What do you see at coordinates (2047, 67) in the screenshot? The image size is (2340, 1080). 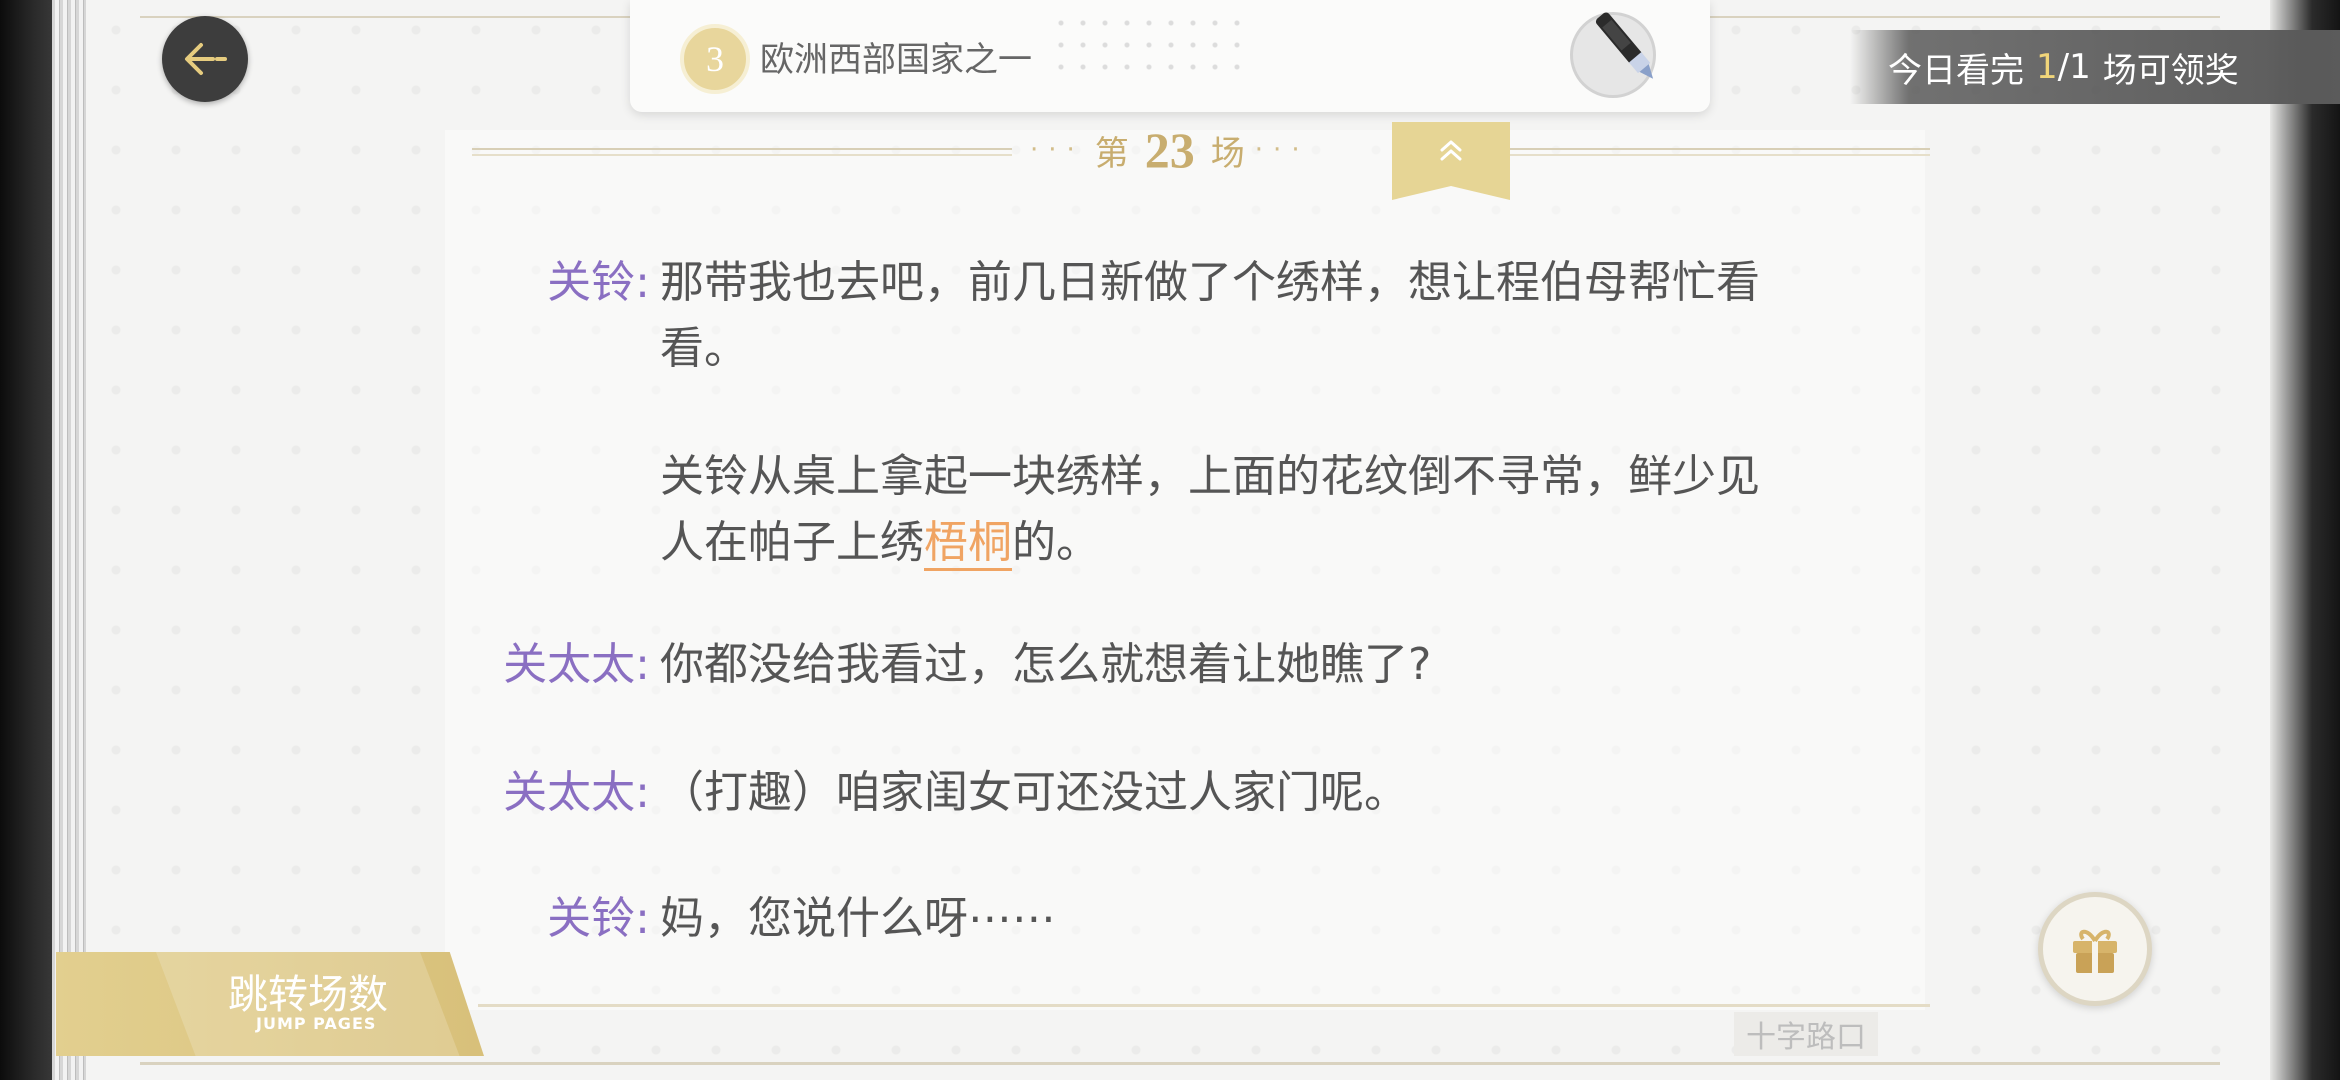 I see `reward-progress-done: 1` at bounding box center [2047, 67].